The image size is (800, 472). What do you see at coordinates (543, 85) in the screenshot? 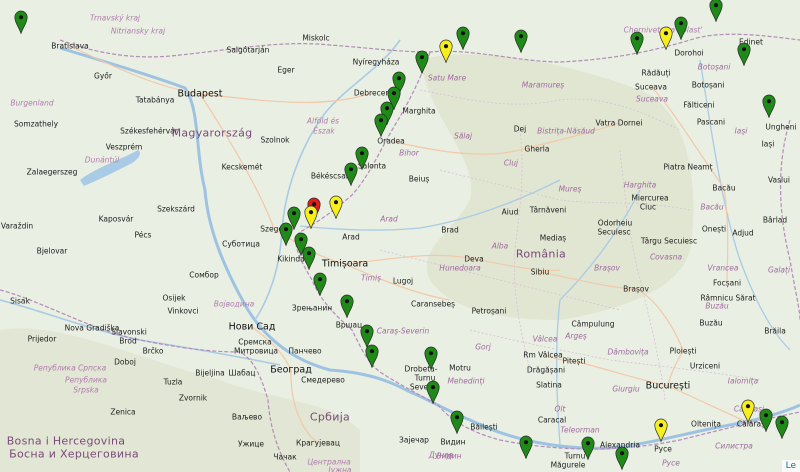
I see `map-label: Maramureș` at bounding box center [543, 85].